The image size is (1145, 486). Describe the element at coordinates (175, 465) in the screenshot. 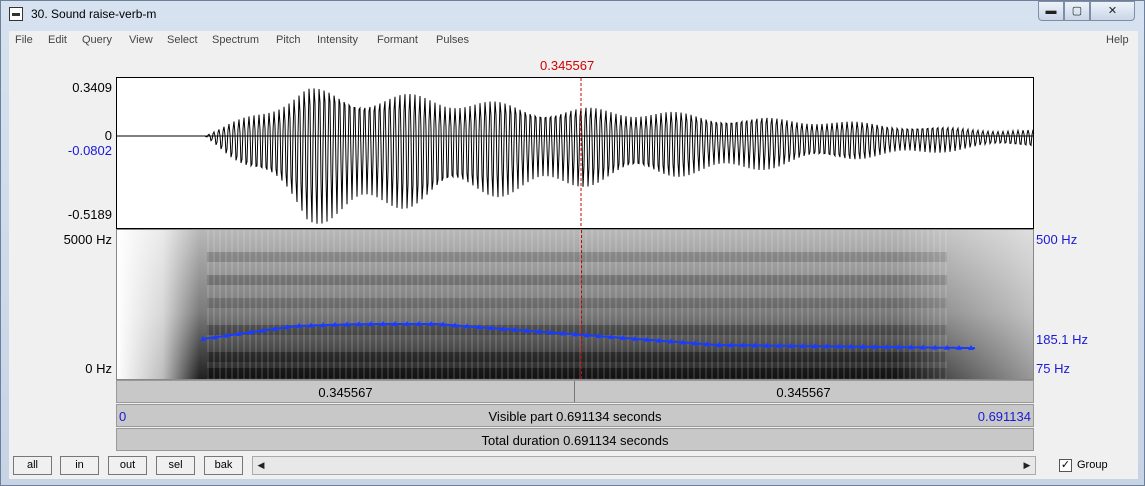

I see `zoom-selection-button: sel` at that location.